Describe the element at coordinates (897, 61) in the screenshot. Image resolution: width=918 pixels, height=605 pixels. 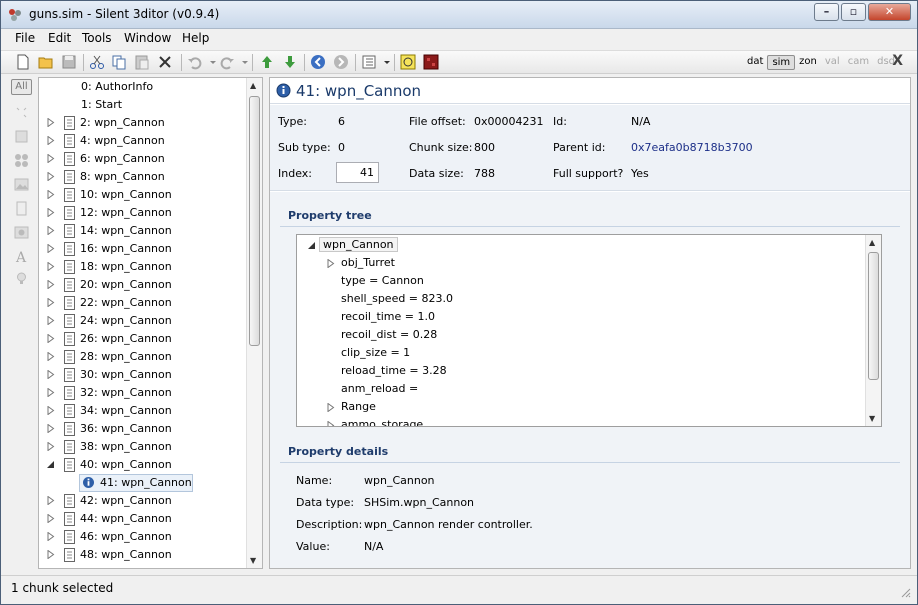
I see `close-document-button: X` at that location.